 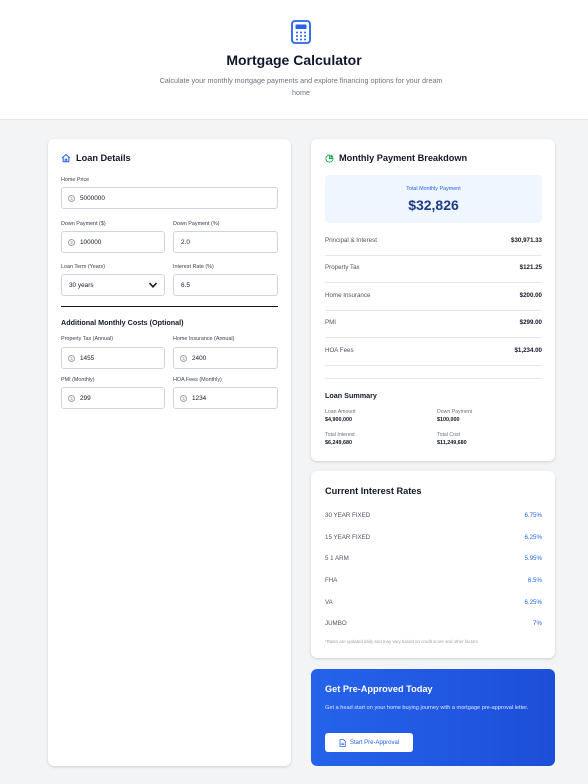 What do you see at coordinates (374, 742) in the screenshot?
I see `start-pre-approval-label: Start Pre-Approval` at bounding box center [374, 742].